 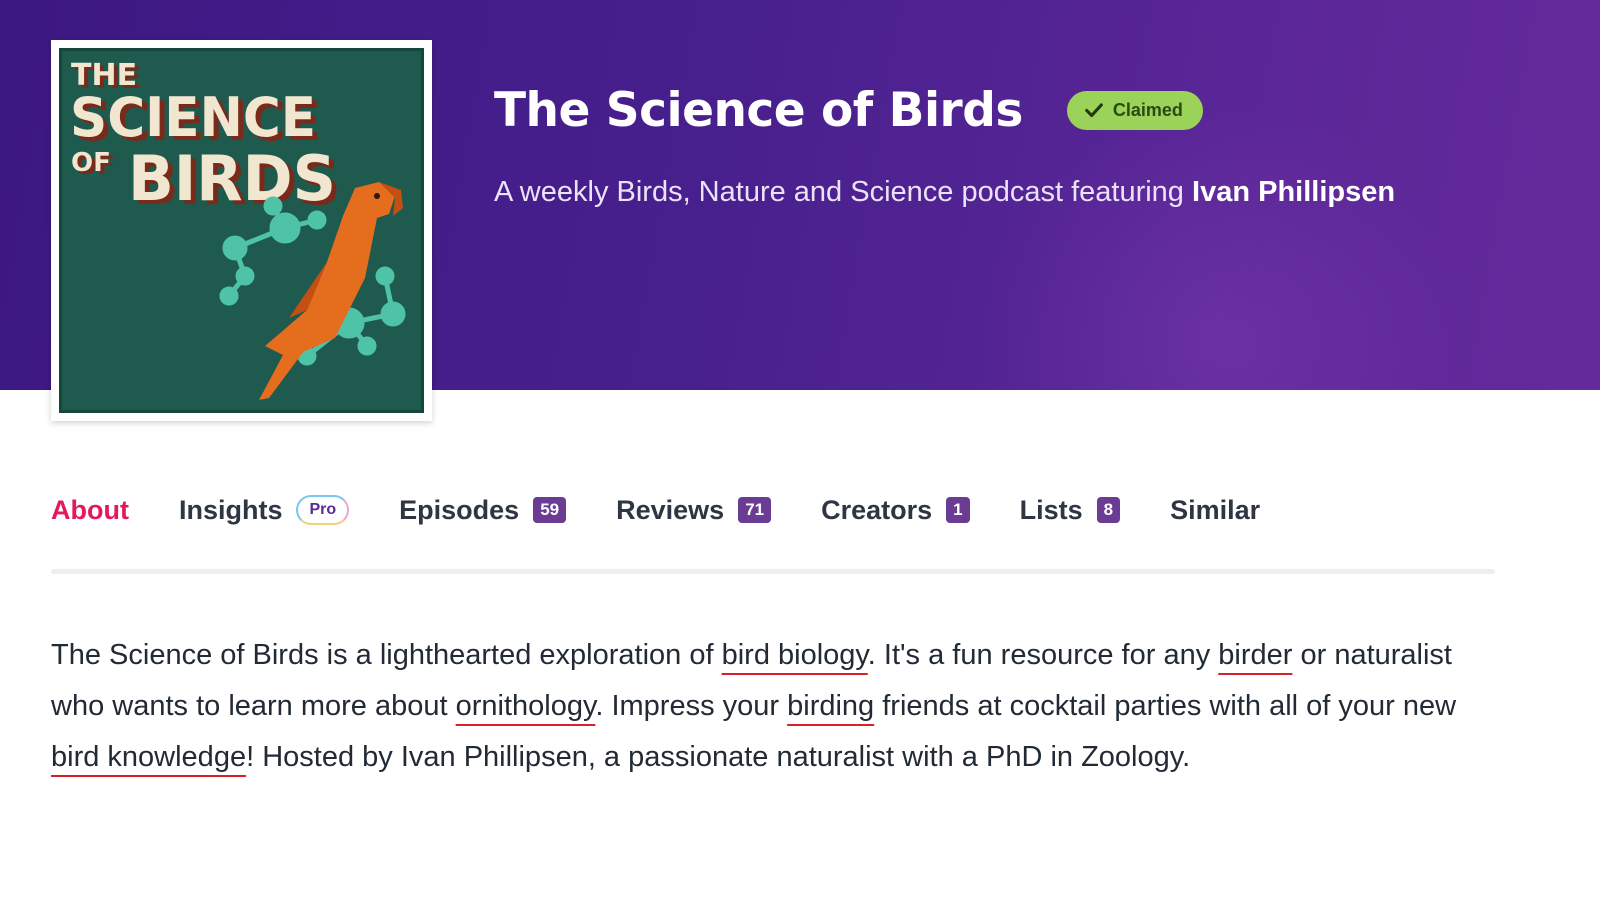 What do you see at coordinates (1093, 110) in the screenshot?
I see `check-icon` at bounding box center [1093, 110].